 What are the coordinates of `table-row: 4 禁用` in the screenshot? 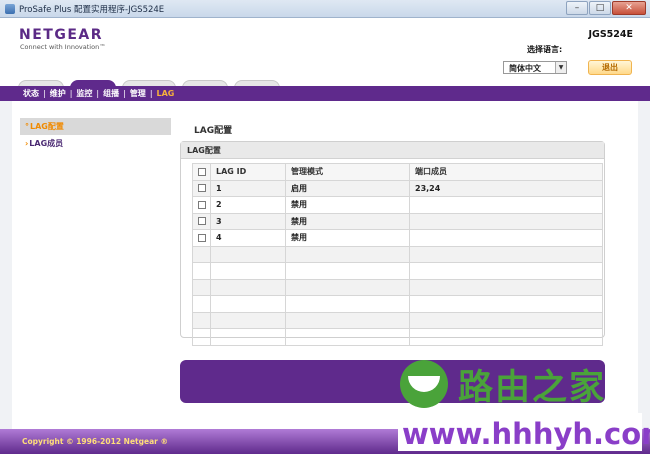 It's located at (397, 238).